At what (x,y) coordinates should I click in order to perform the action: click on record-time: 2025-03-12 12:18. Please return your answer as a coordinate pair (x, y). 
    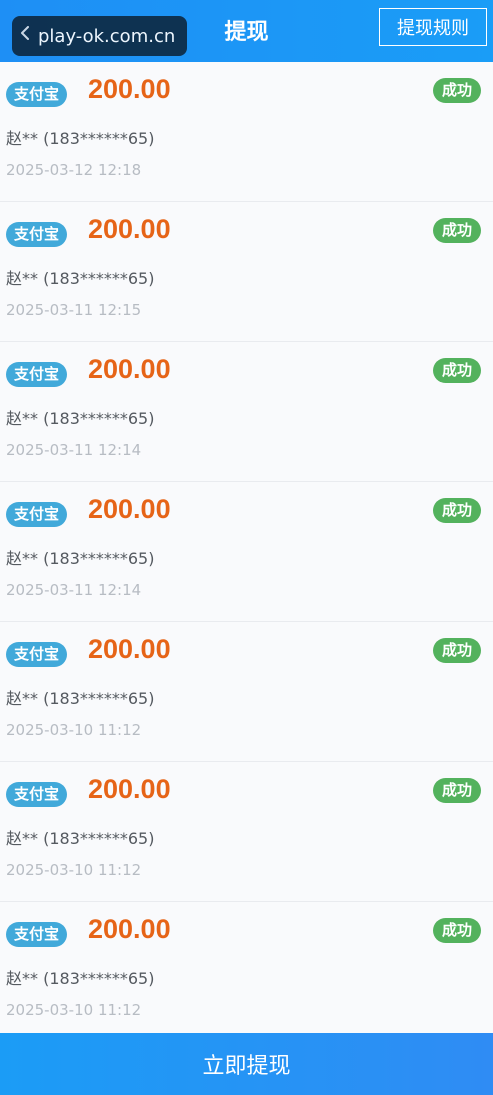
    Looking at the image, I should click on (74, 170).